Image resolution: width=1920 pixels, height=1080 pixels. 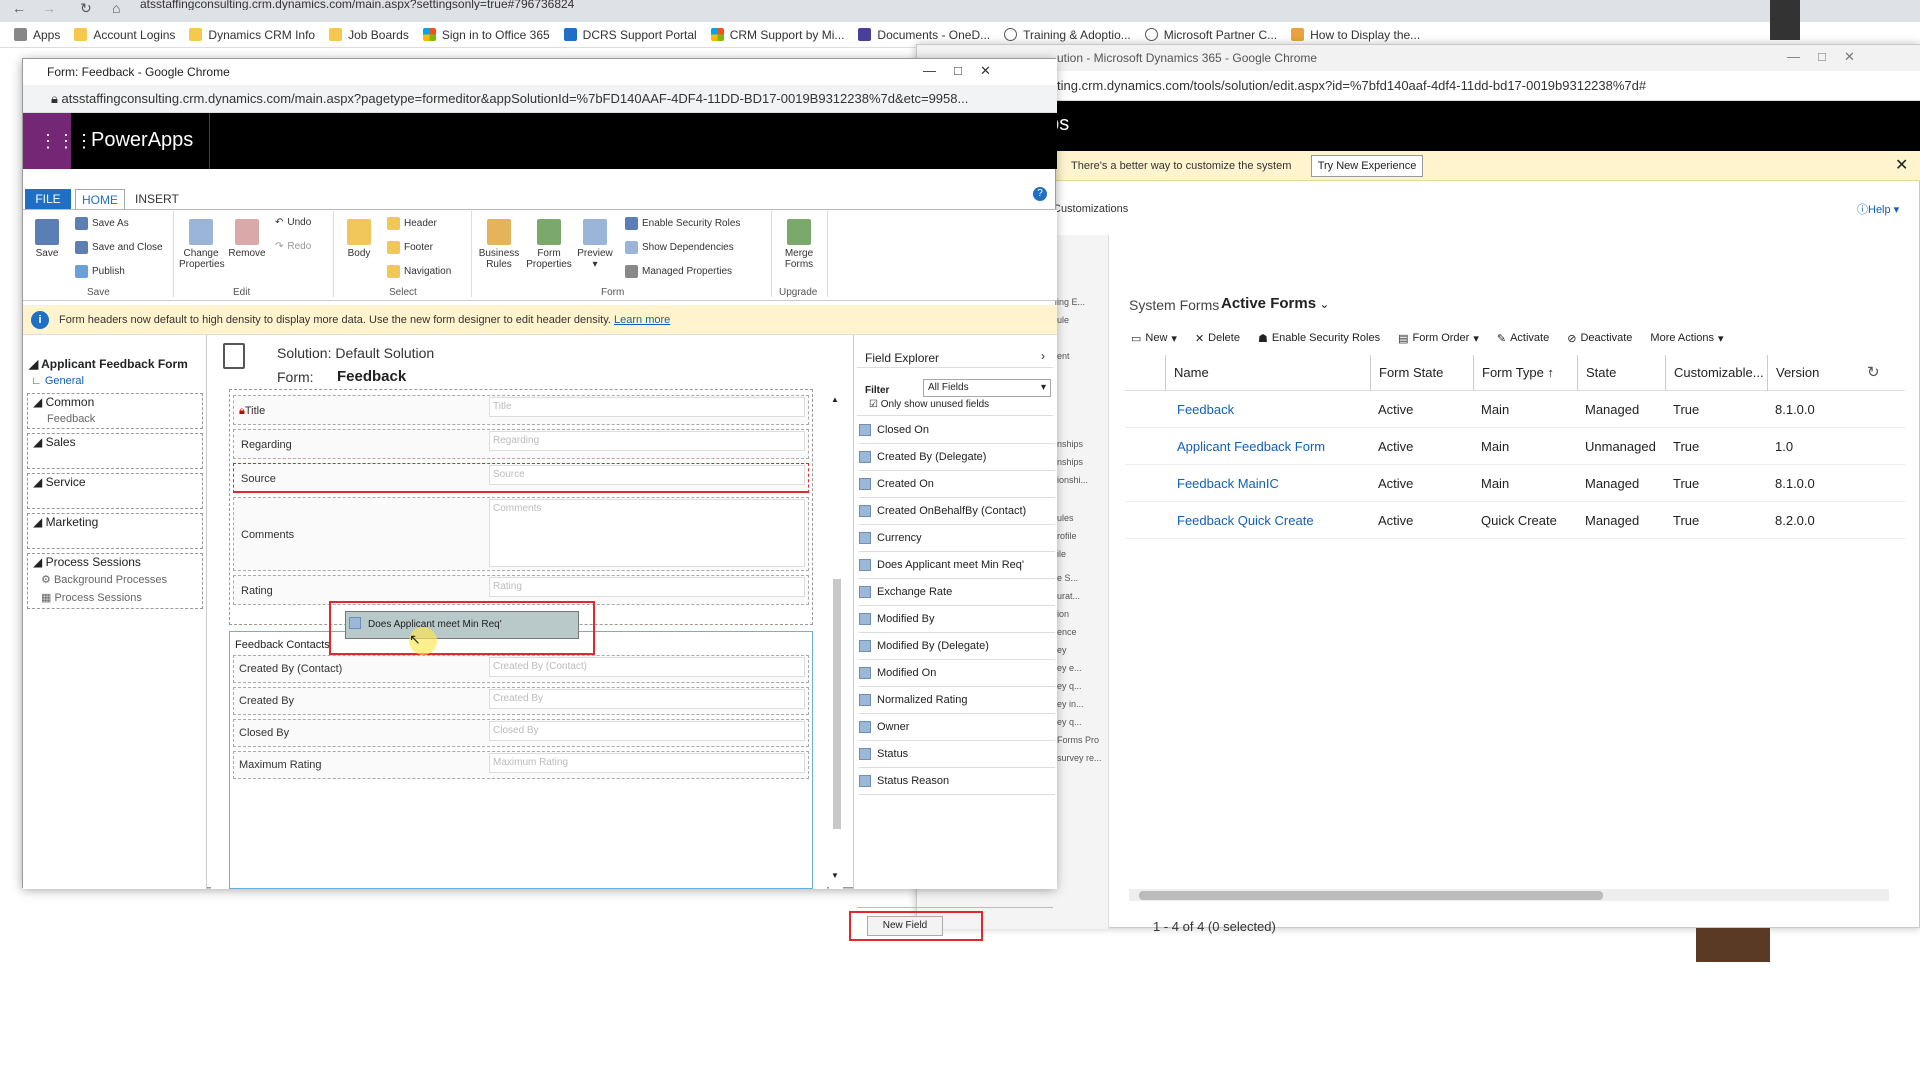 I want to click on chevron-right-icon: ›, so click(x=1043, y=356).